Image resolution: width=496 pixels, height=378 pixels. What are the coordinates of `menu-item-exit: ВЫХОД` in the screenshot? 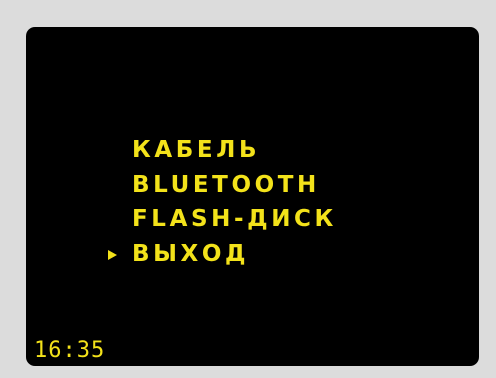 It's located at (222, 254).